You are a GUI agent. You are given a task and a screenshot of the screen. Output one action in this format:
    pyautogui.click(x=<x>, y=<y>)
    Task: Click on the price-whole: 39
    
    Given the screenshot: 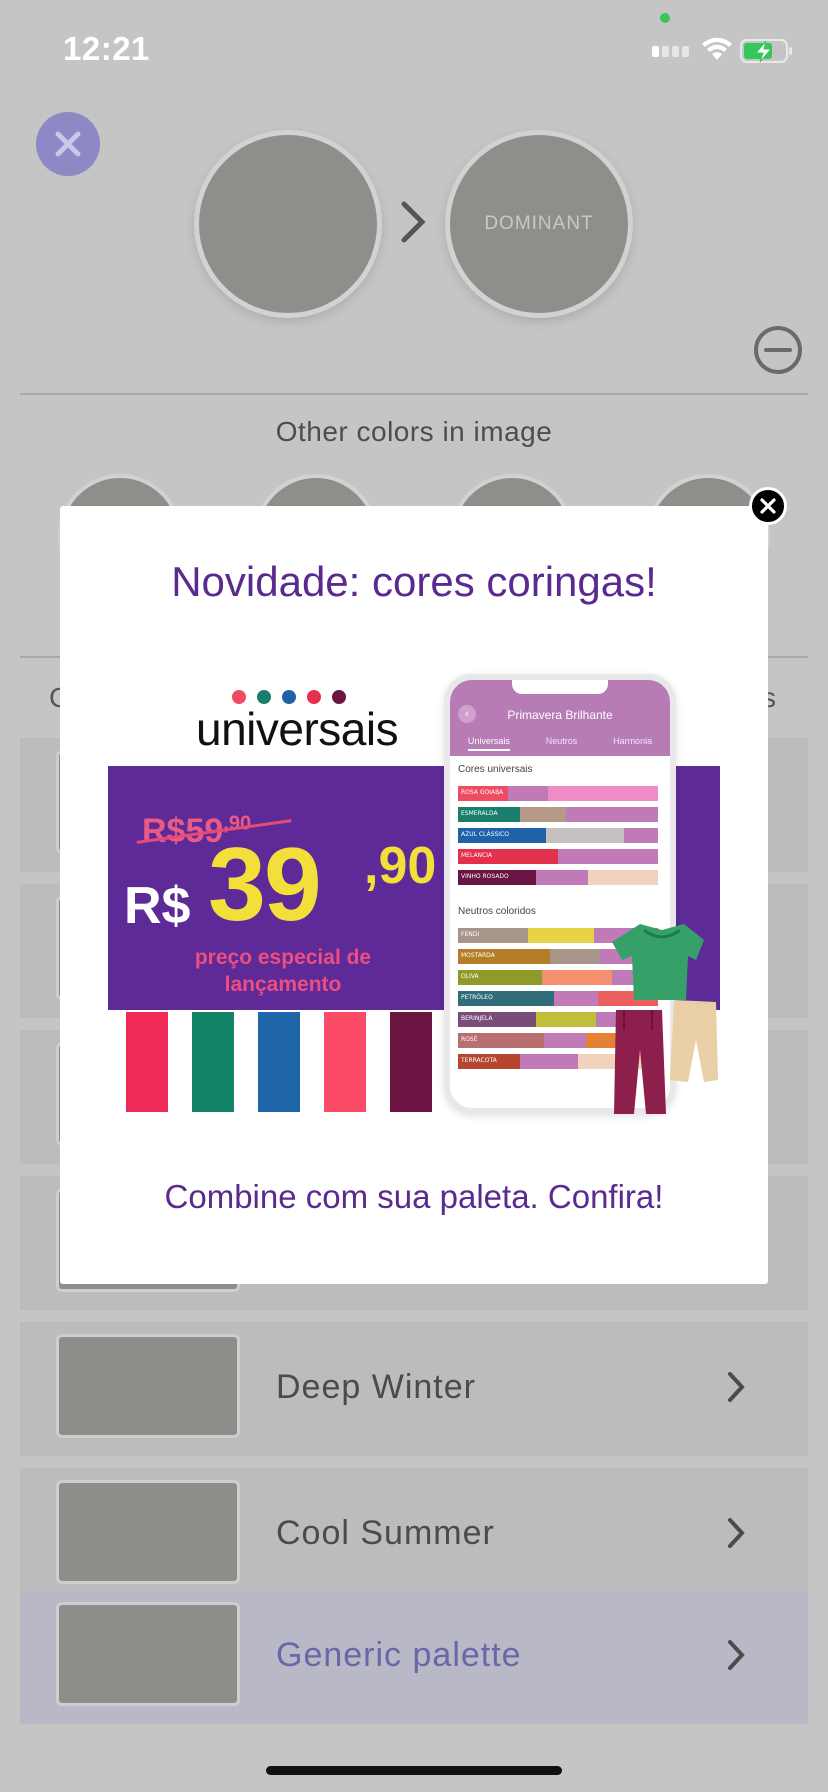 What is the action you would take?
    pyautogui.click(x=265, y=885)
    